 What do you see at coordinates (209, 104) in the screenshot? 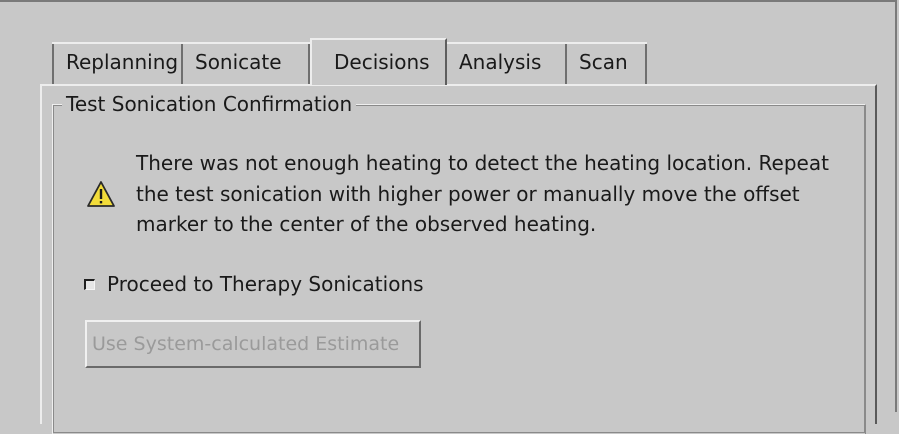
I see `groupbox-title: Test Sonication Confirmation` at bounding box center [209, 104].